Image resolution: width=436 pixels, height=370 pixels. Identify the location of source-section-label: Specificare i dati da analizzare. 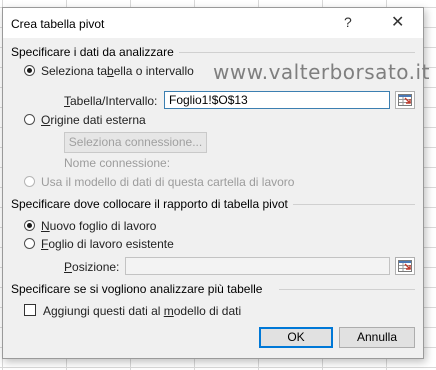
(92, 52).